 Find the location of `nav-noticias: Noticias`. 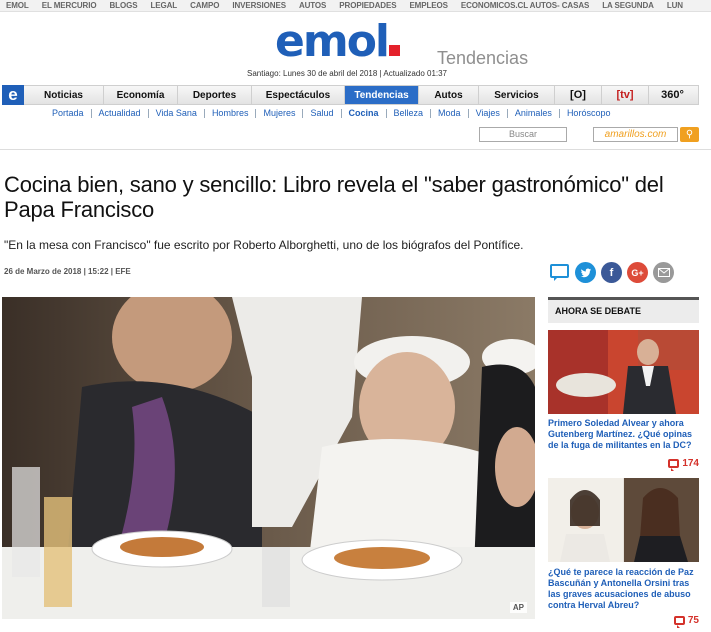

nav-noticias: Noticias is located at coordinates (64, 95).